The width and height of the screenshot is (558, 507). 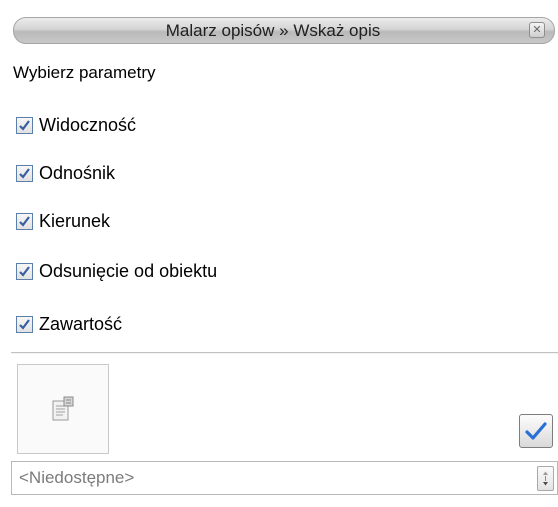 I want to click on checkbox-label: Widoczność, so click(x=88, y=125).